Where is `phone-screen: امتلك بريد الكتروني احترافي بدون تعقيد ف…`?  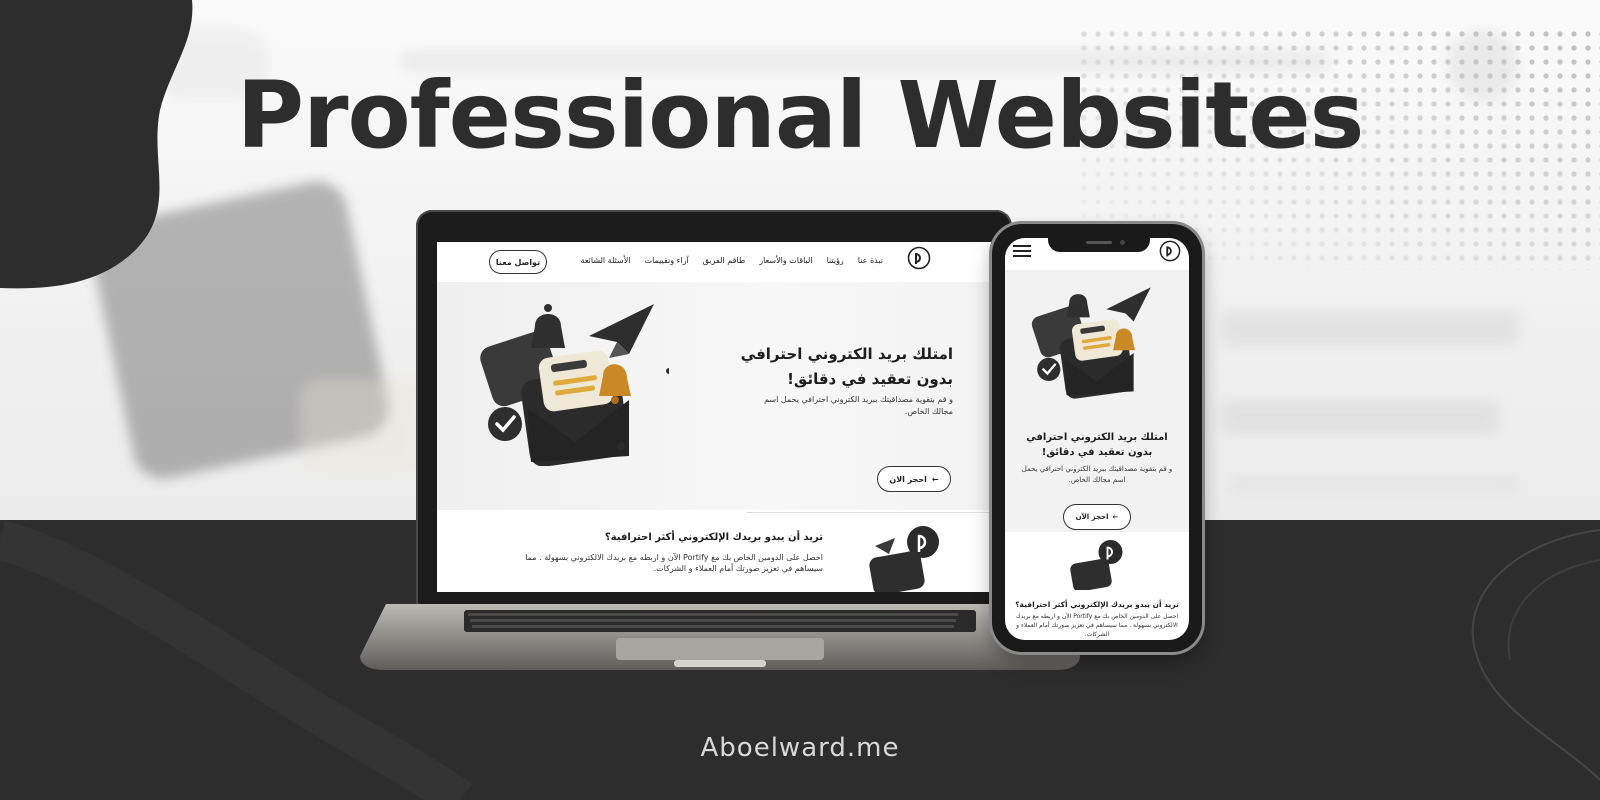
phone-screen: امتلك بريد الكتروني احترافي بدون تعقيد ف… is located at coordinates (1097, 439).